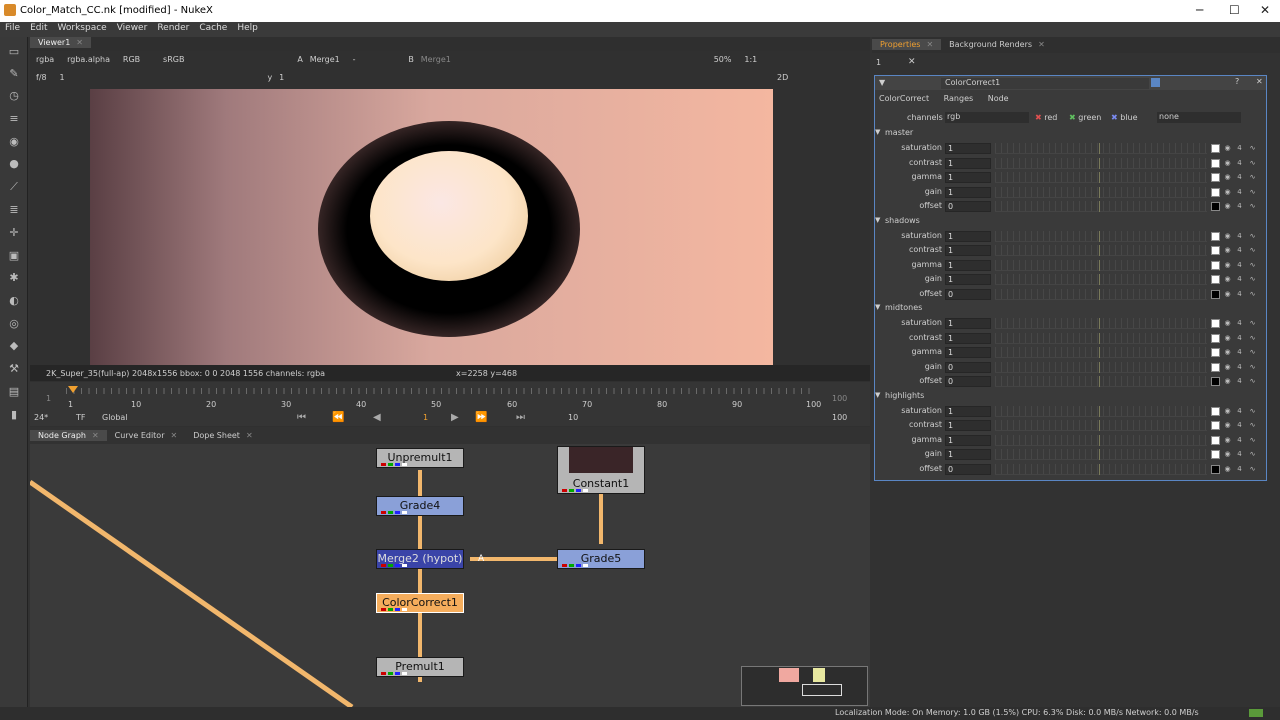 Image resolution: width=1280 pixels, height=720 pixels. What do you see at coordinates (14, 369) in the screenshot?
I see `toolsets-tool-icon: ⚒` at bounding box center [14, 369].